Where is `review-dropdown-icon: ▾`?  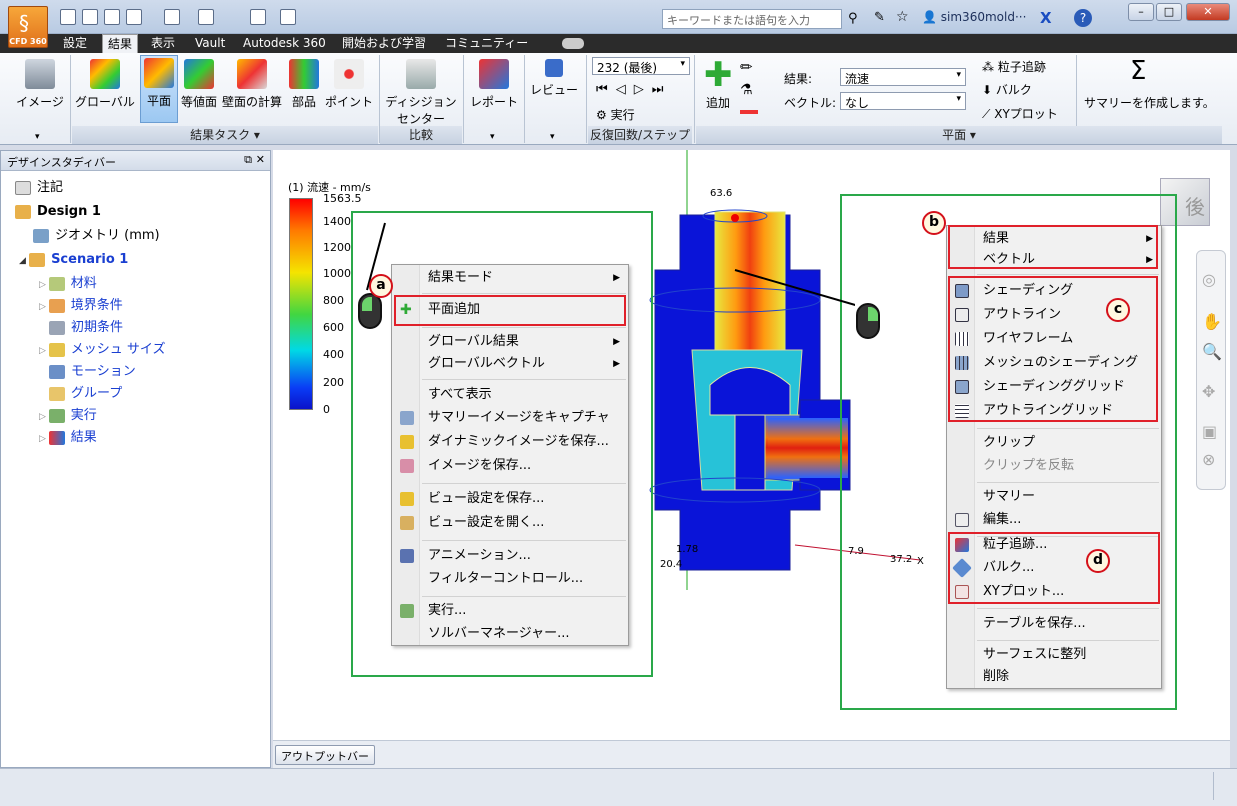
review-dropdown-icon: ▾ is located at coordinates (552, 137).